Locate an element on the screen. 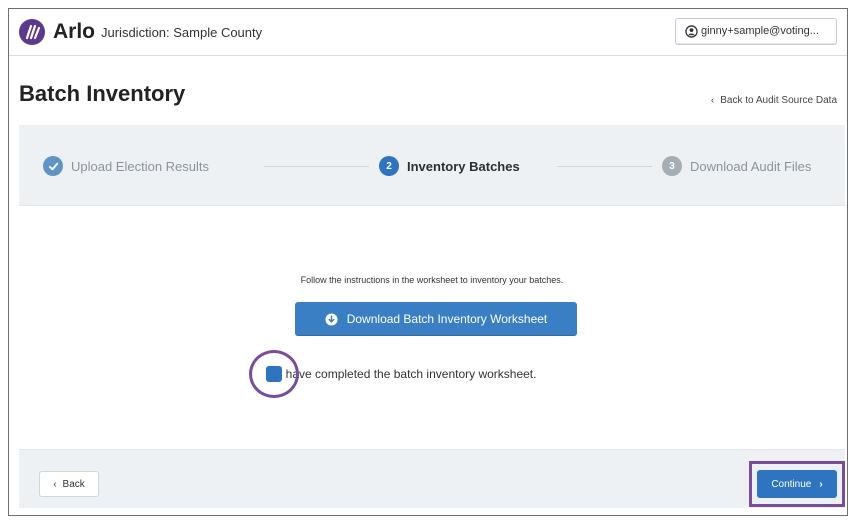 The height and width of the screenshot is (524, 856). continue-button-label: Continue is located at coordinates (791, 484).